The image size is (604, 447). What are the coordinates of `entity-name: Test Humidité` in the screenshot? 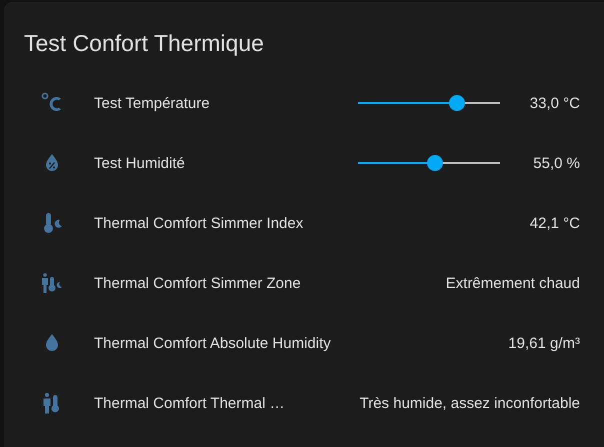 It's located at (140, 163).